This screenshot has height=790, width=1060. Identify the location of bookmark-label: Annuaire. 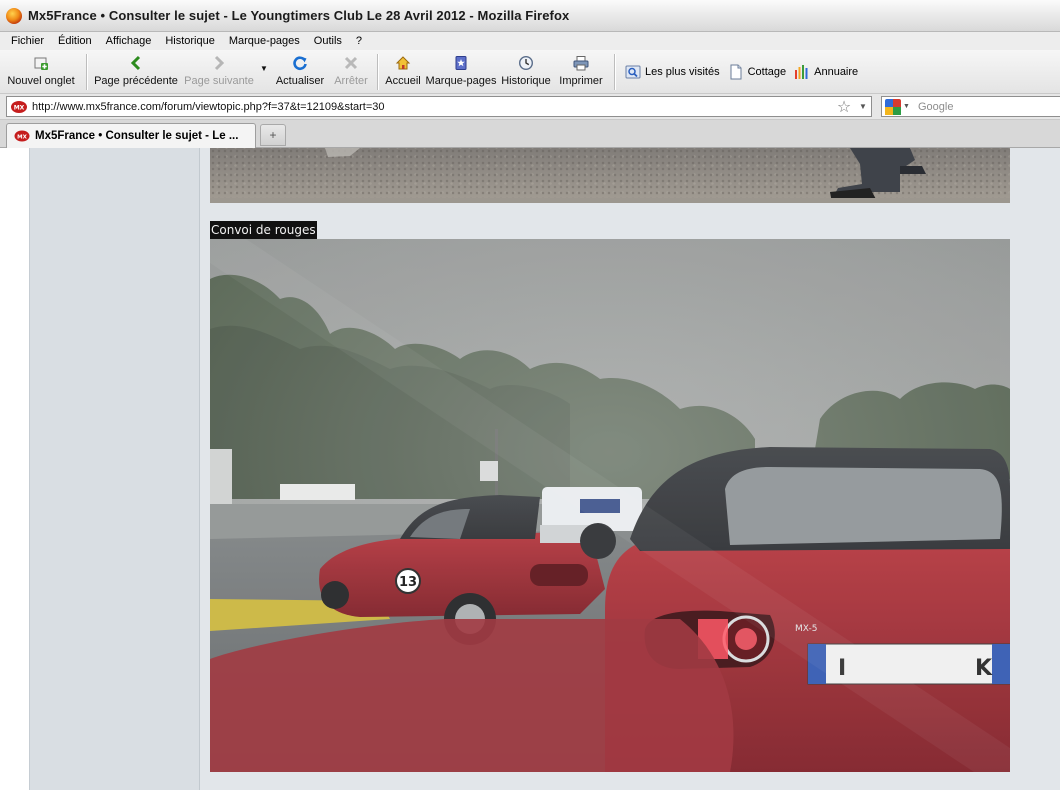
(836, 72).